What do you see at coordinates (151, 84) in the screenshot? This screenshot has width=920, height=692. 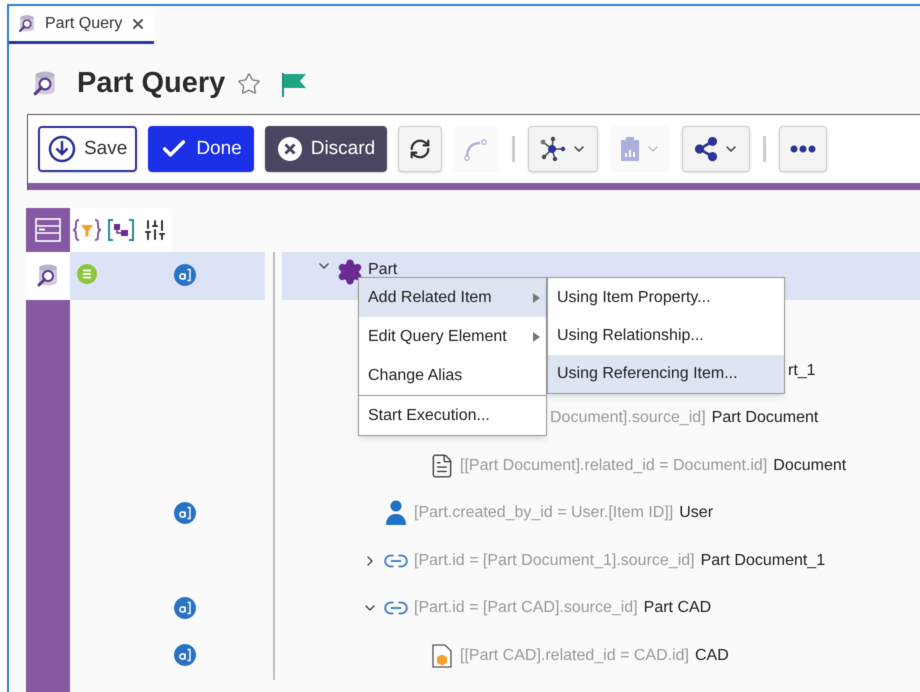 I see `page-title: Part Query` at bounding box center [151, 84].